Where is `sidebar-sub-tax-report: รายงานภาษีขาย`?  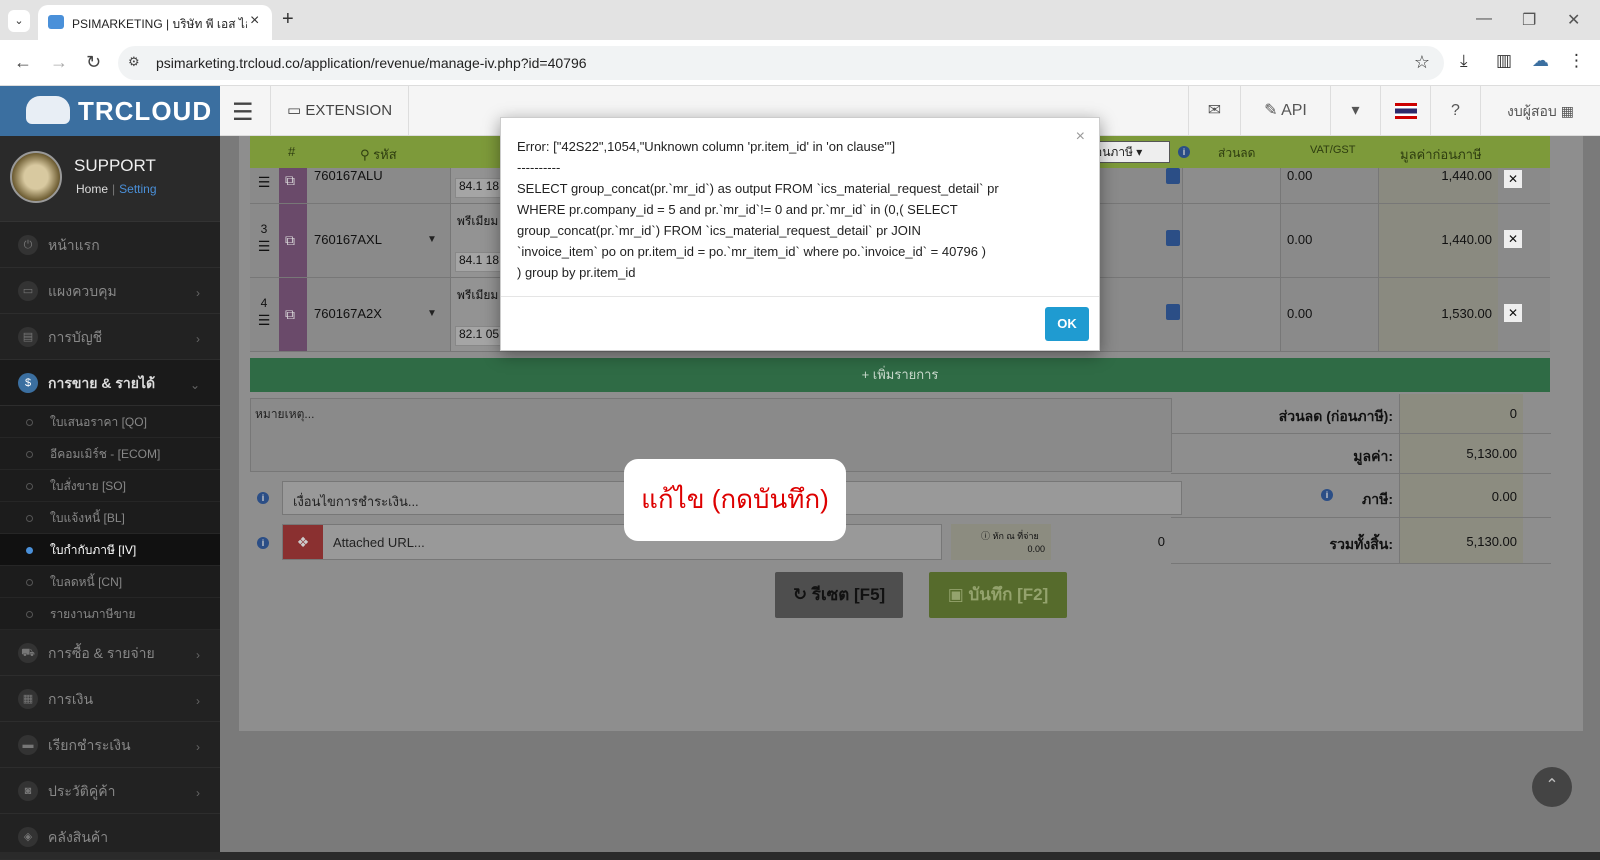 sidebar-sub-tax-report: รายงานภาษีขาย is located at coordinates (110, 614).